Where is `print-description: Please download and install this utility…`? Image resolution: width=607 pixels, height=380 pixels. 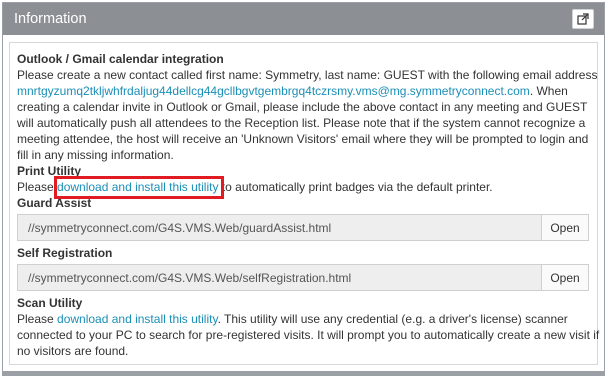
print-description: Please download and install this utility… is located at coordinates (308, 187).